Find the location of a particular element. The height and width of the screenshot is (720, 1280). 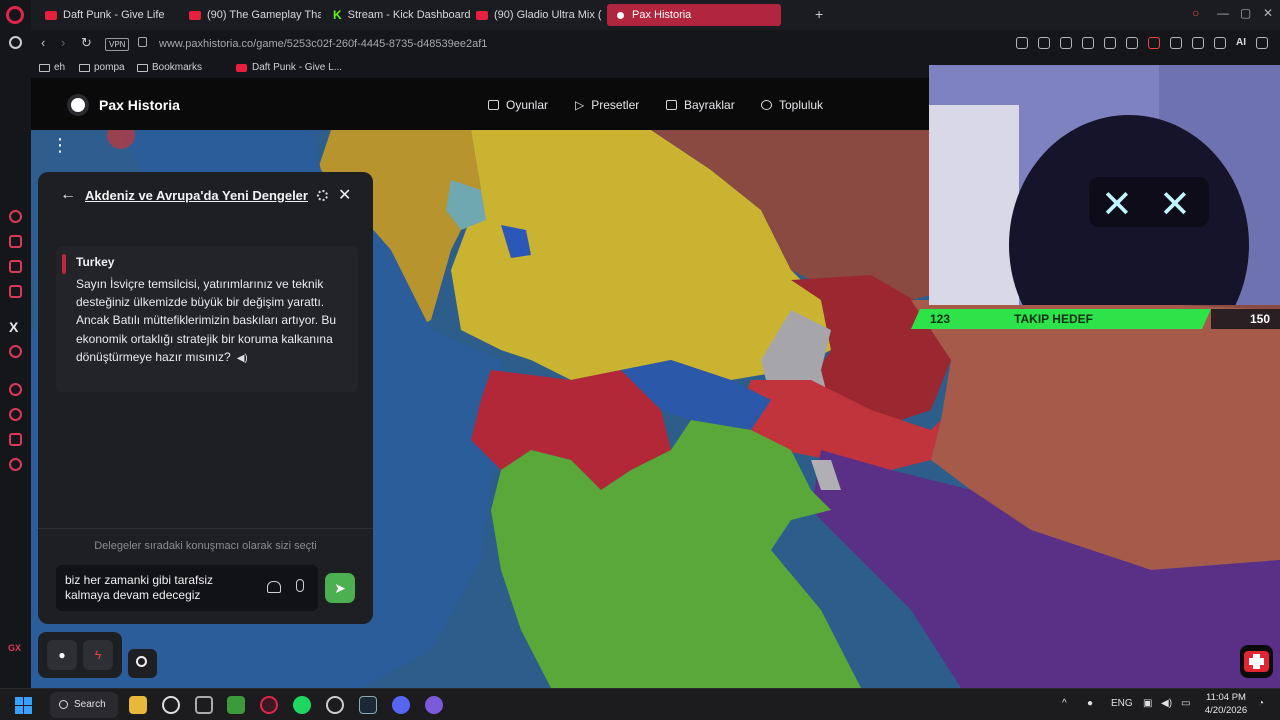

reload-icon: ↻ is located at coordinates (86, 43).